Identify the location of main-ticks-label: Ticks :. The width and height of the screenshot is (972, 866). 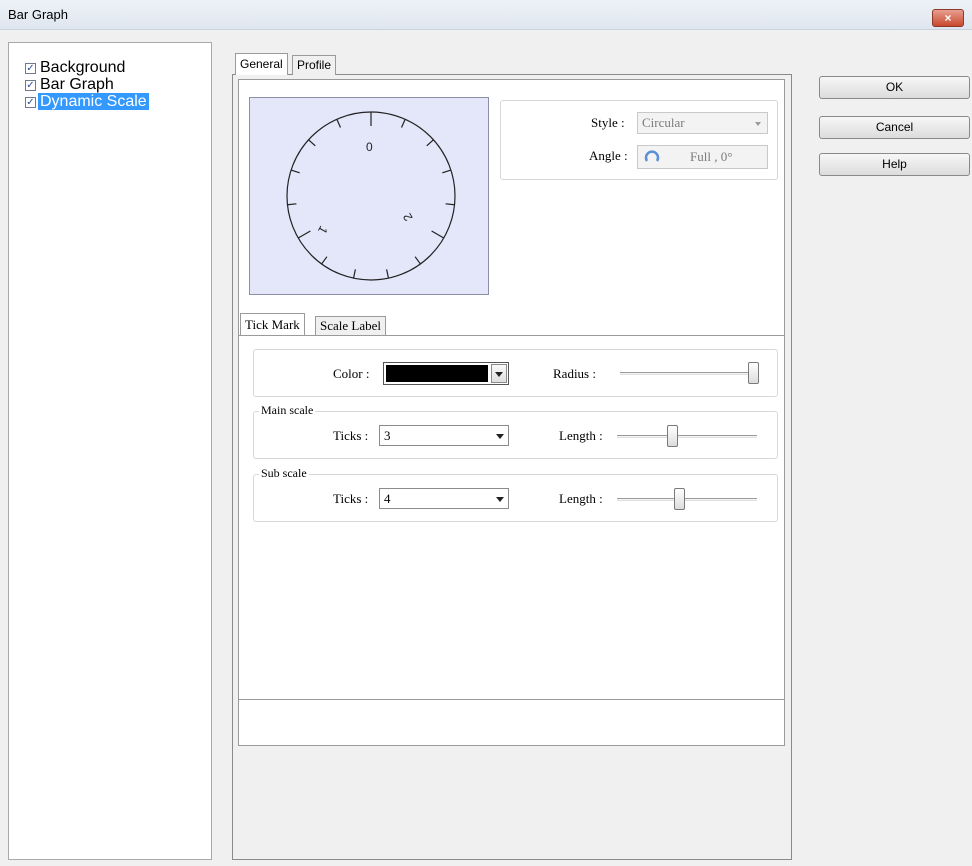
(351, 435).